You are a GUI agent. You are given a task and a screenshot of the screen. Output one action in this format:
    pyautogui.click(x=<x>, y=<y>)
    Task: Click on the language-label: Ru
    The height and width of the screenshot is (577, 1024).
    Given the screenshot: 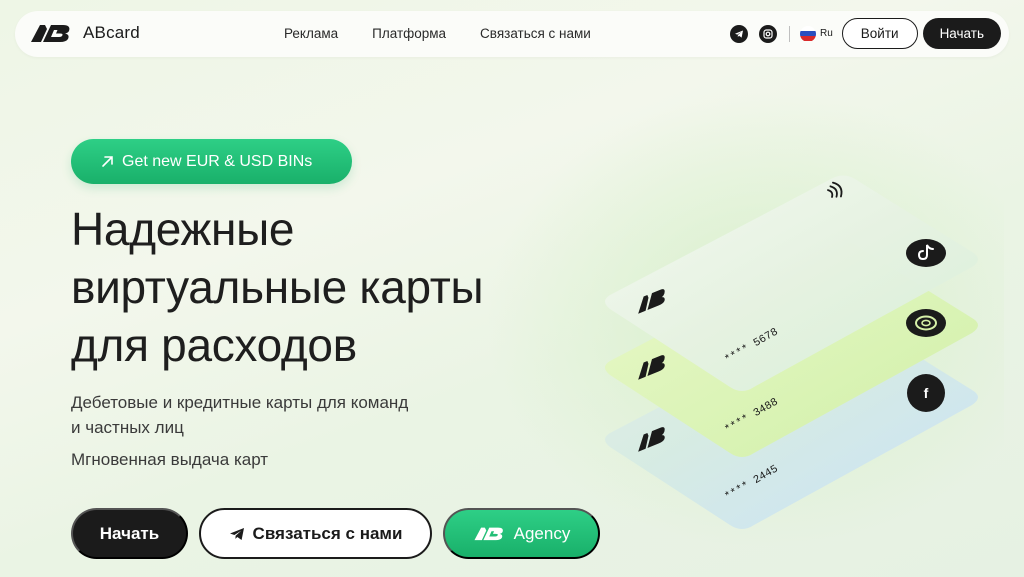 What is the action you would take?
    pyautogui.click(x=826, y=33)
    